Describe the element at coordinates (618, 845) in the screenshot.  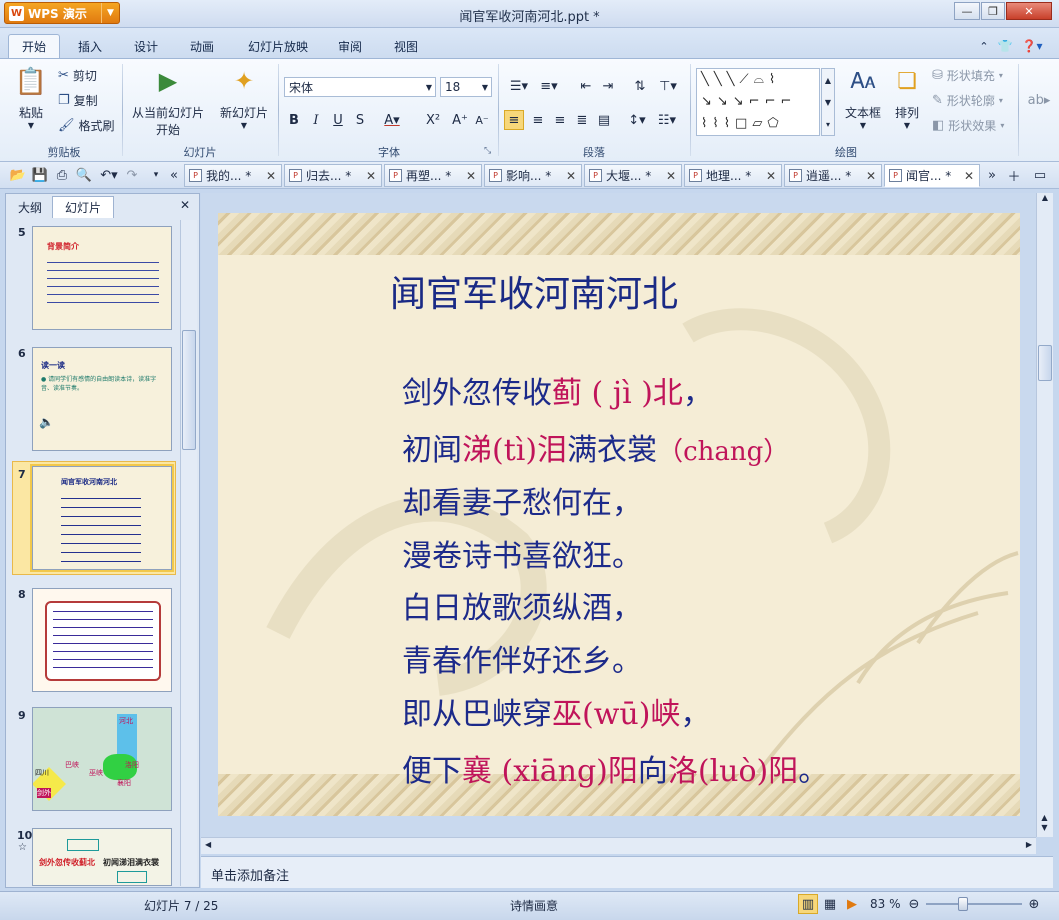
I see `slide-horizontal-scrollbar: ◀ ▶` at that location.